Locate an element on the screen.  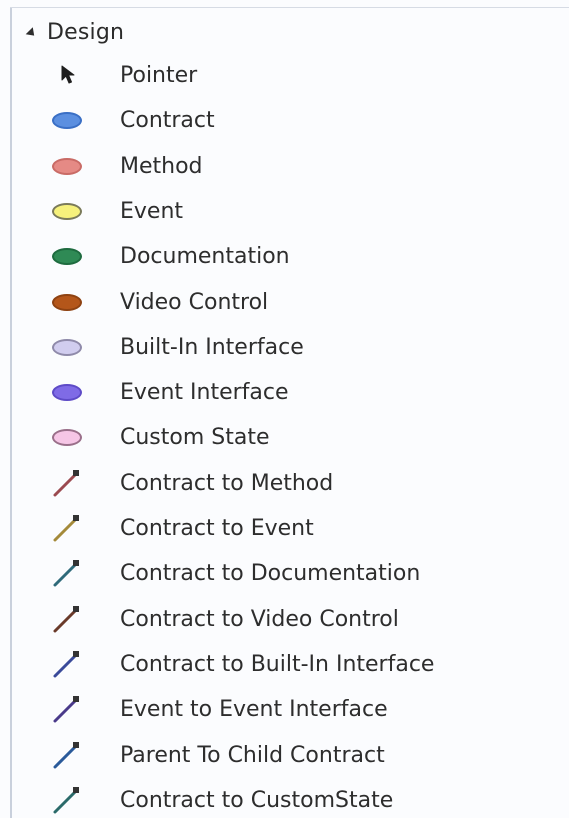
pointer-icon is located at coordinates (68, 75).